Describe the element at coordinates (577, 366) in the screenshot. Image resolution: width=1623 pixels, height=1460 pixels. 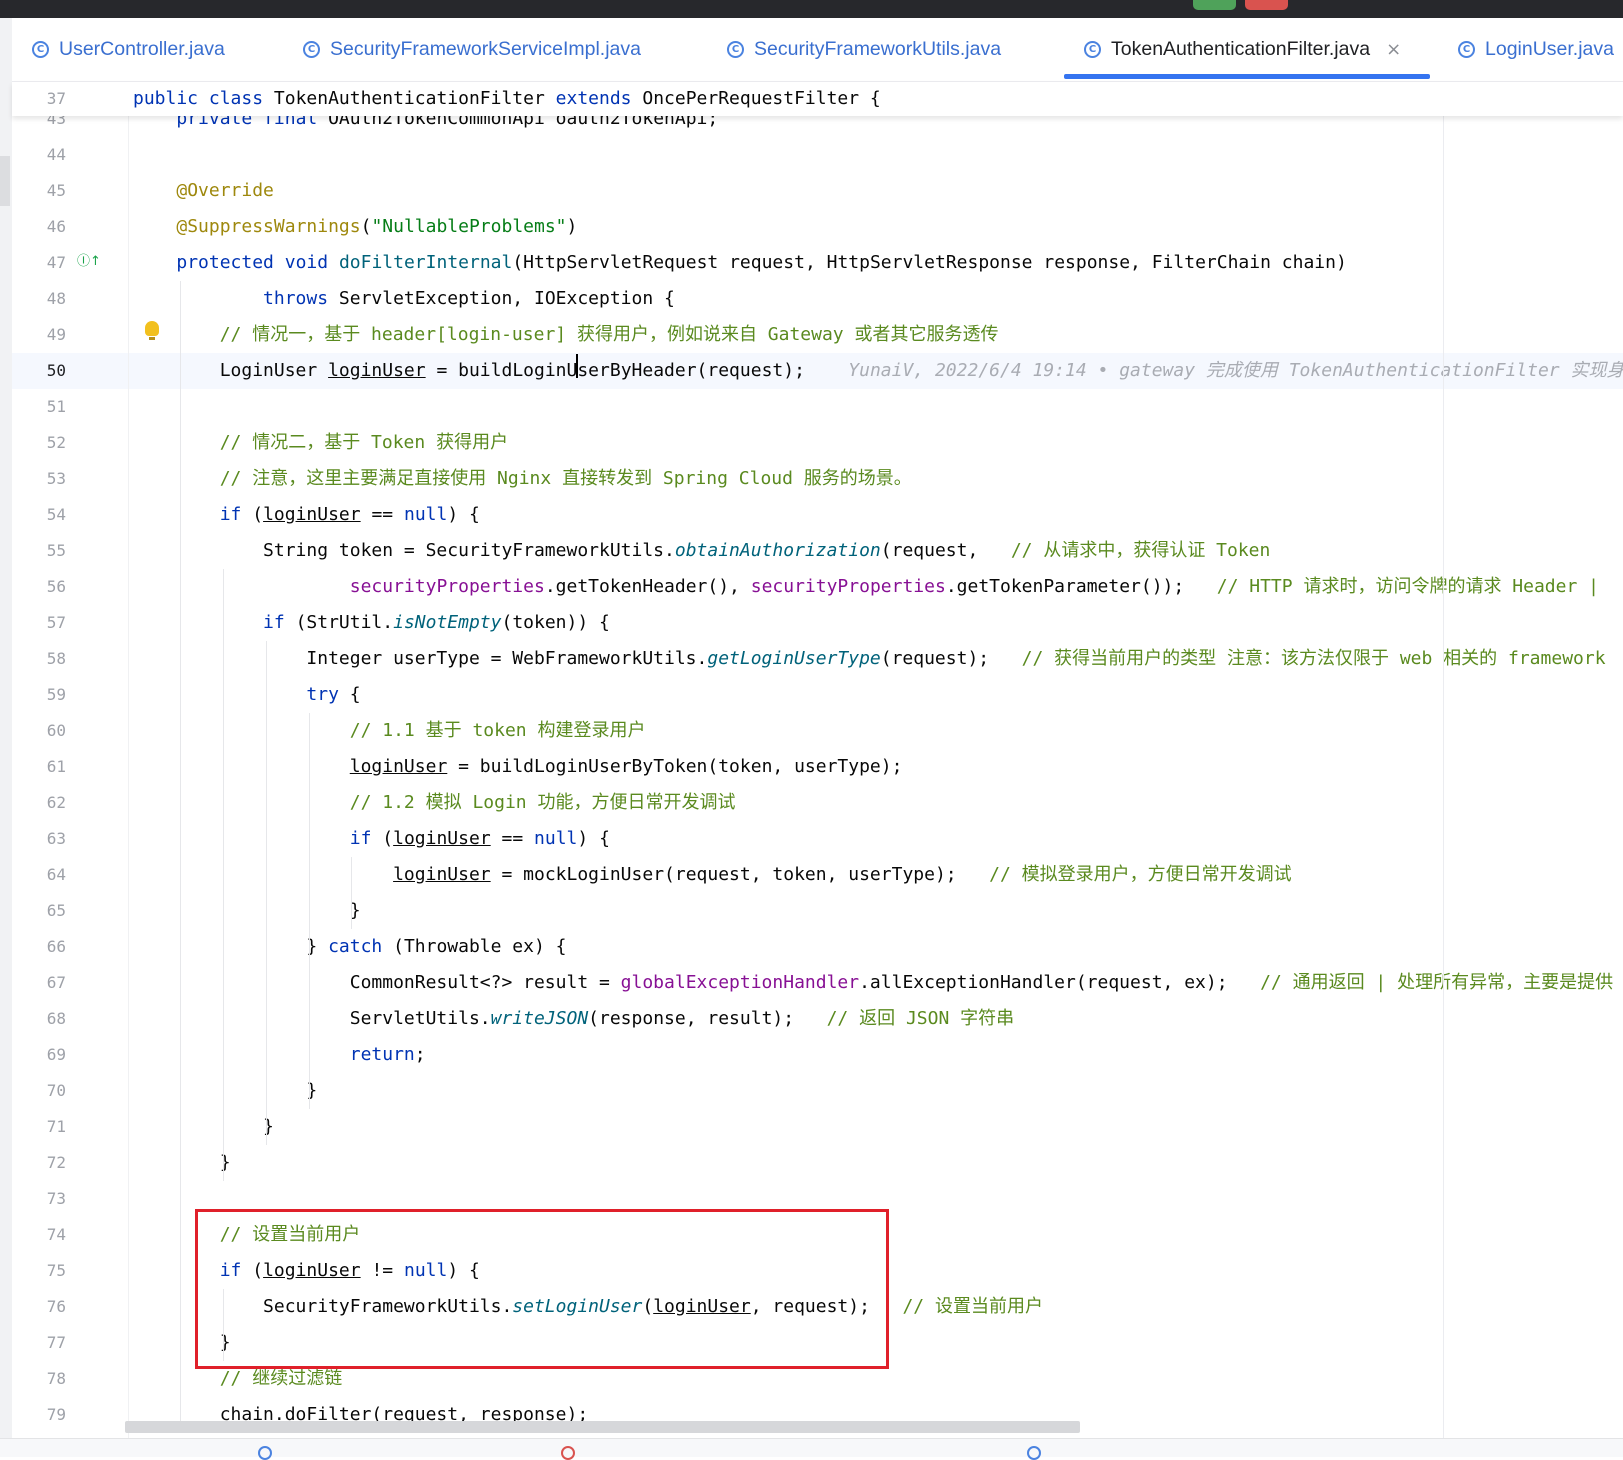
I see `text-caret` at that location.